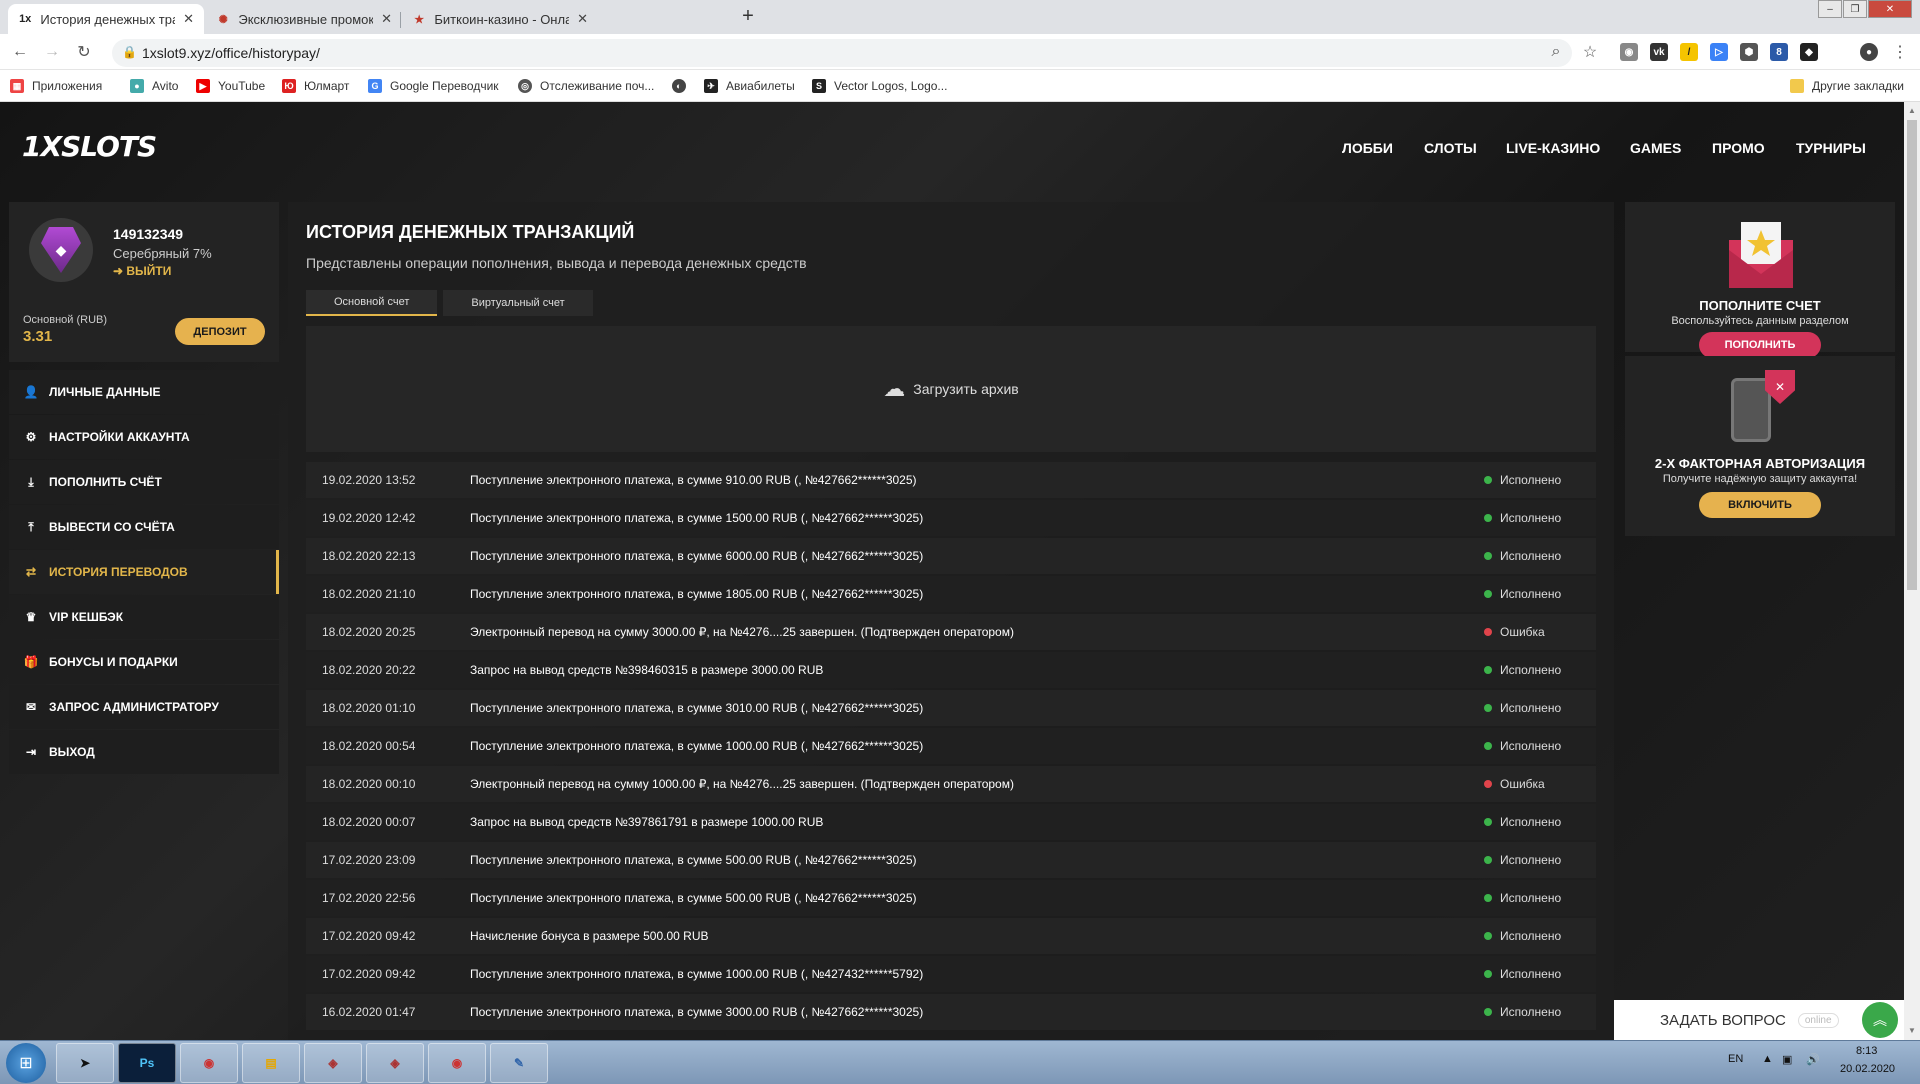  I want to click on extension-icon: ◉, so click(1629, 52).